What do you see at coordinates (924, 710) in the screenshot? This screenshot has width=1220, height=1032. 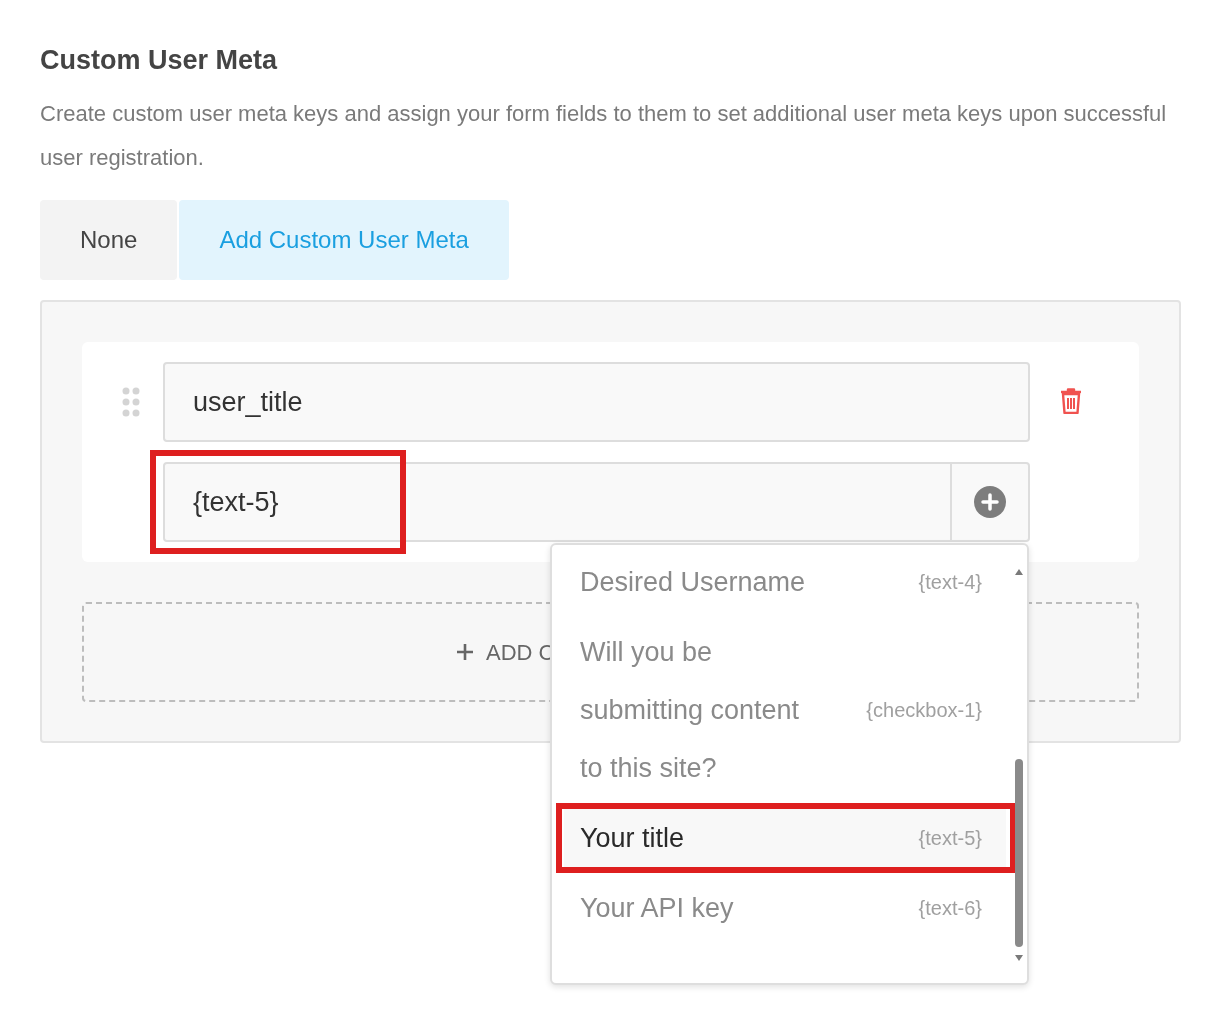 I see `option-tag: {checkbox-1}` at bounding box center [924, 710].